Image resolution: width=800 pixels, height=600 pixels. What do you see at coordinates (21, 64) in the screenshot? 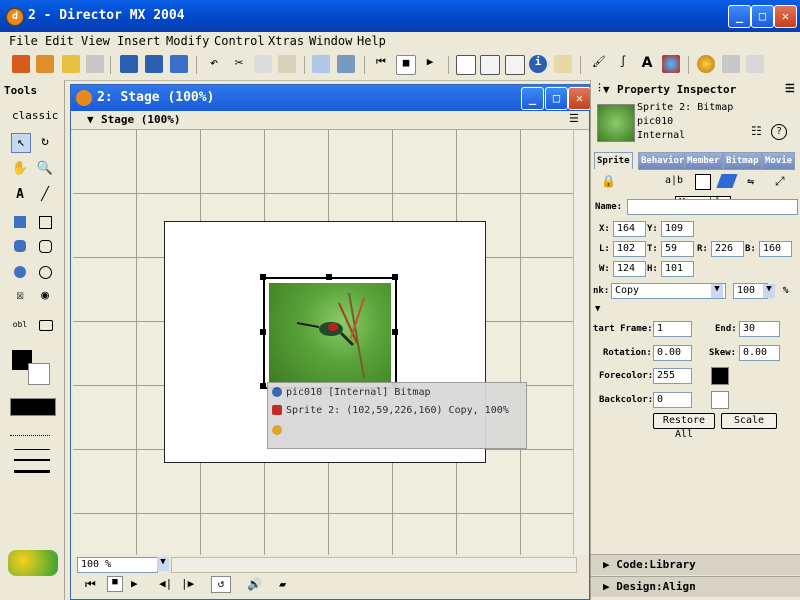
I see `new-movie-icon` at bounding box center [21, 64].